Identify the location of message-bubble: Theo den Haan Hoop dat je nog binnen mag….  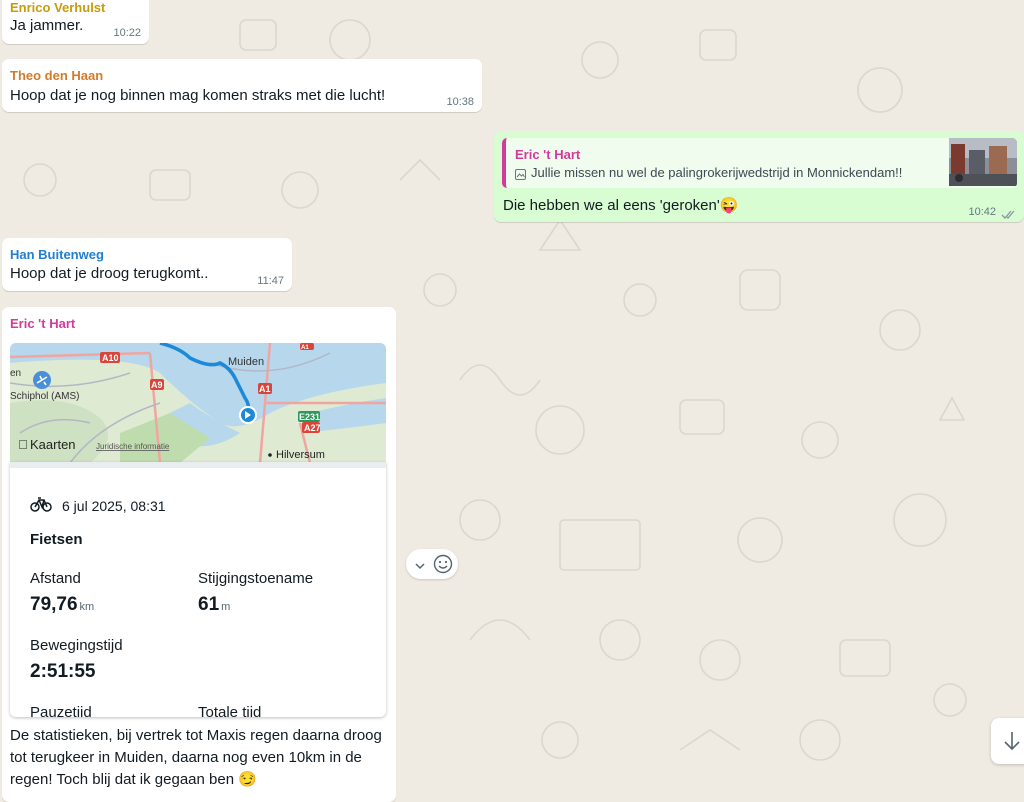
(242, 85).